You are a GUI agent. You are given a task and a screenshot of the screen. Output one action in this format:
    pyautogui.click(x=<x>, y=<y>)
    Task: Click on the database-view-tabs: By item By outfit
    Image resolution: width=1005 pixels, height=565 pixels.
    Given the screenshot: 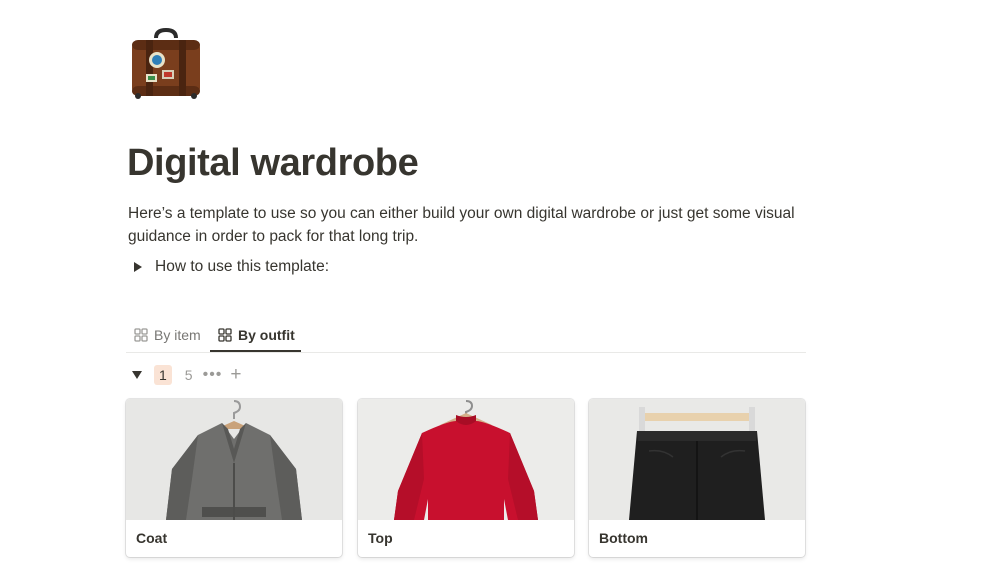 What is the action you would take?
    pyautogui.click(x=466, y=336)
    